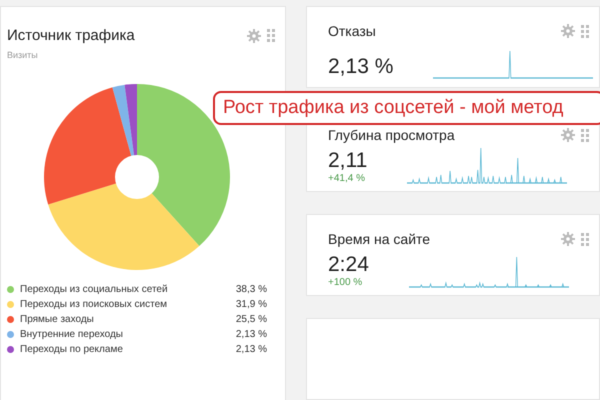  I want to click on legend-label: Переходы из поисковых систем, so click(94, 304).